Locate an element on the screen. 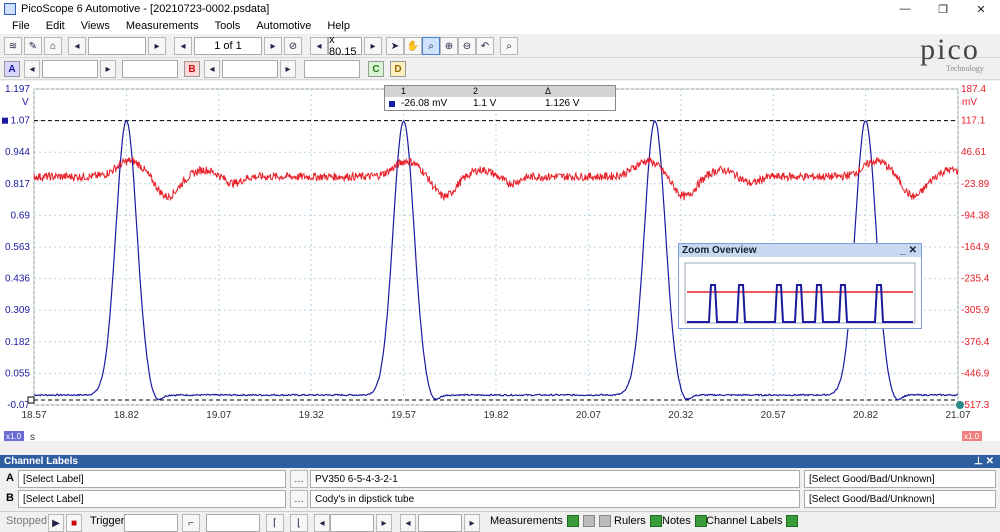 The image size is (1000, 532). zoom-tool-icon: ⌕ is located at coordinates (431, 46).